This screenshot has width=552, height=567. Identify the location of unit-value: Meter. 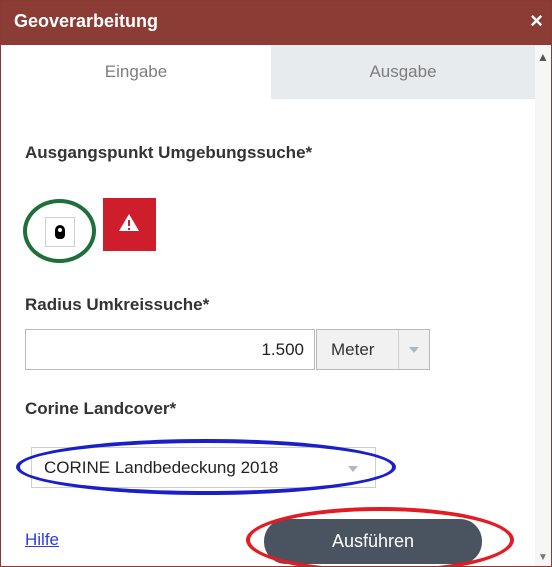
(353, 349).